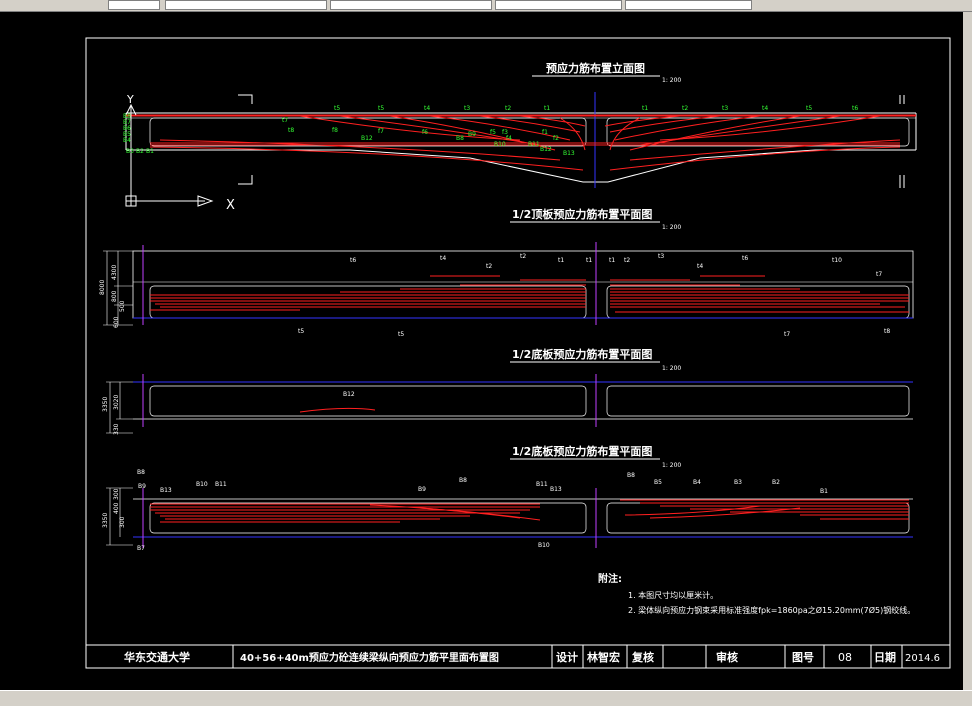  Describe the element at coordinates (122, 306) in the screenshot. I see `dim-text: 500` at that location.